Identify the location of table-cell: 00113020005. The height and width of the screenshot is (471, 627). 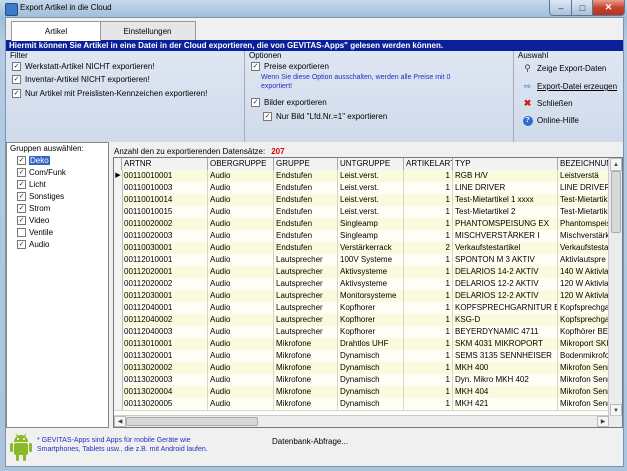
(165, 404).